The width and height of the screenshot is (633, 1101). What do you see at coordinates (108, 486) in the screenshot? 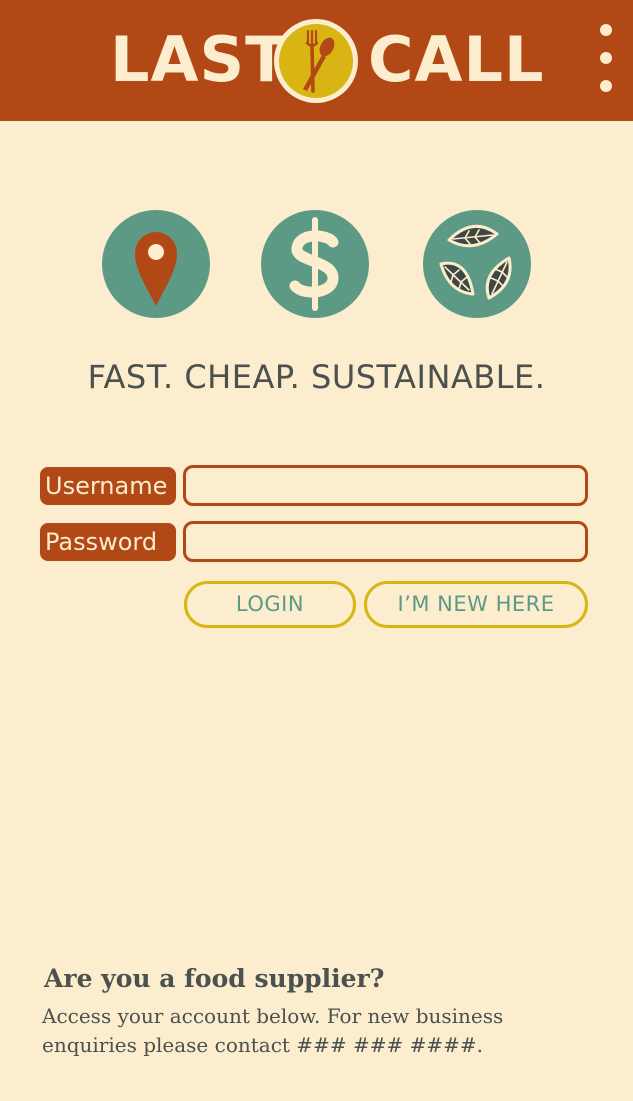
I see `username-label: Username` at bounding box center [108, 486].